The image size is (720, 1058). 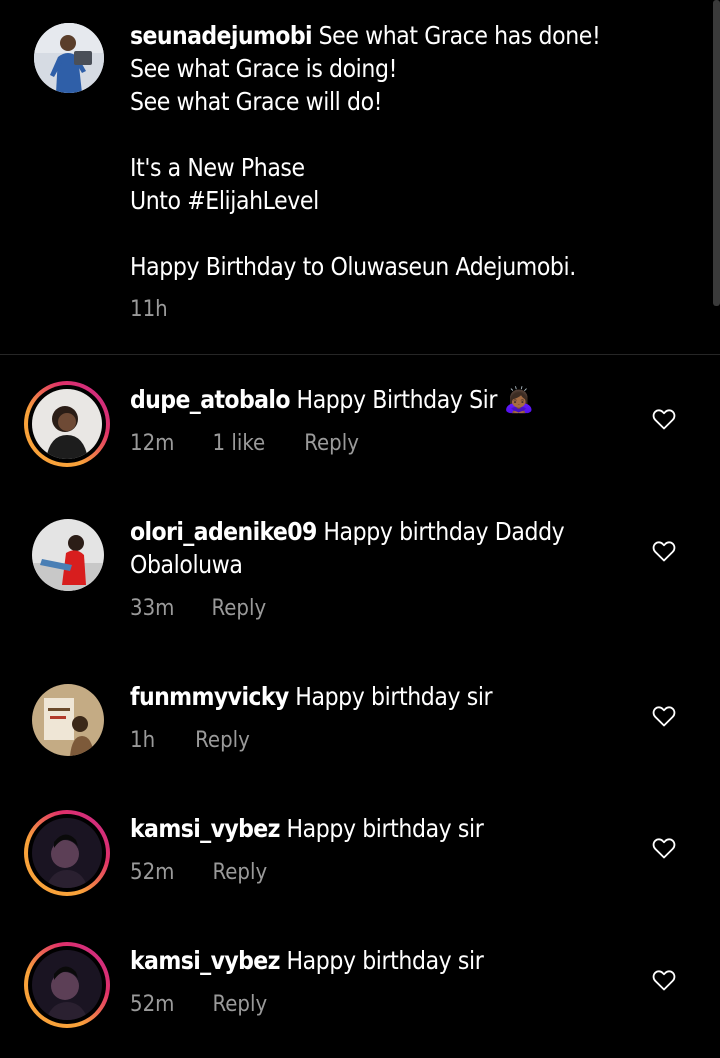 I want to click on comment-text: funmmyvicky Happy birthday sir, so click(x=360, y=696).